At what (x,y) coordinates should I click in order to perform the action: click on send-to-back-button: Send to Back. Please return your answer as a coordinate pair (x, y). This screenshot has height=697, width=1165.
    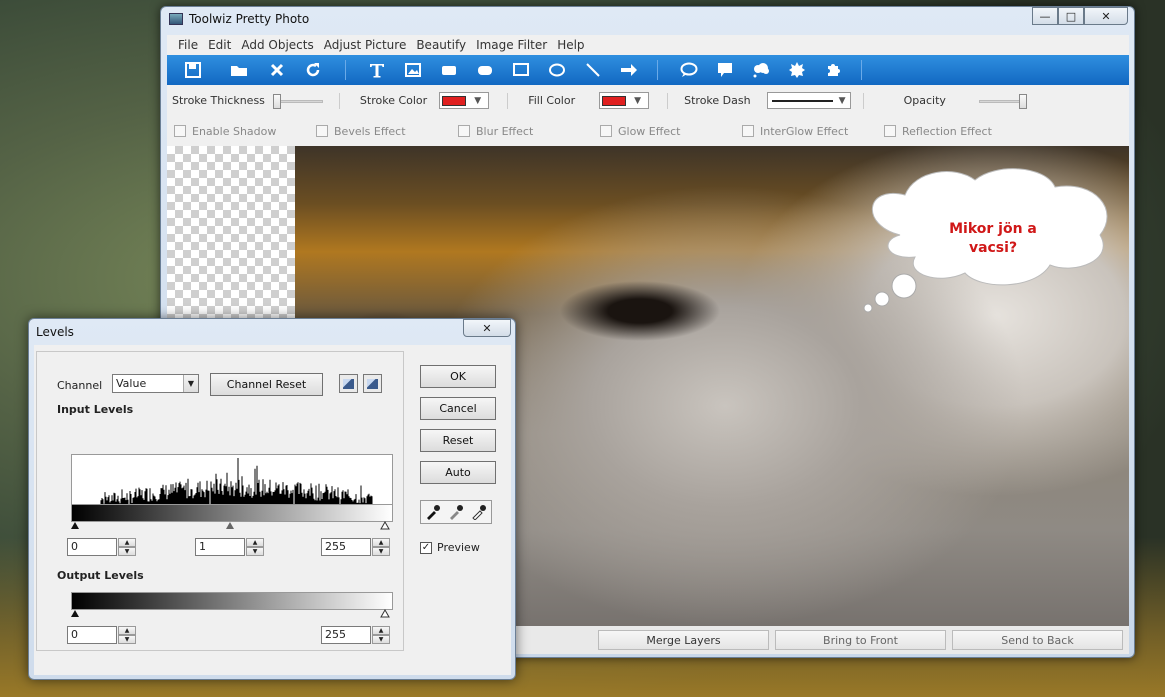
    Looking at the image, I should click on (1037, 640).